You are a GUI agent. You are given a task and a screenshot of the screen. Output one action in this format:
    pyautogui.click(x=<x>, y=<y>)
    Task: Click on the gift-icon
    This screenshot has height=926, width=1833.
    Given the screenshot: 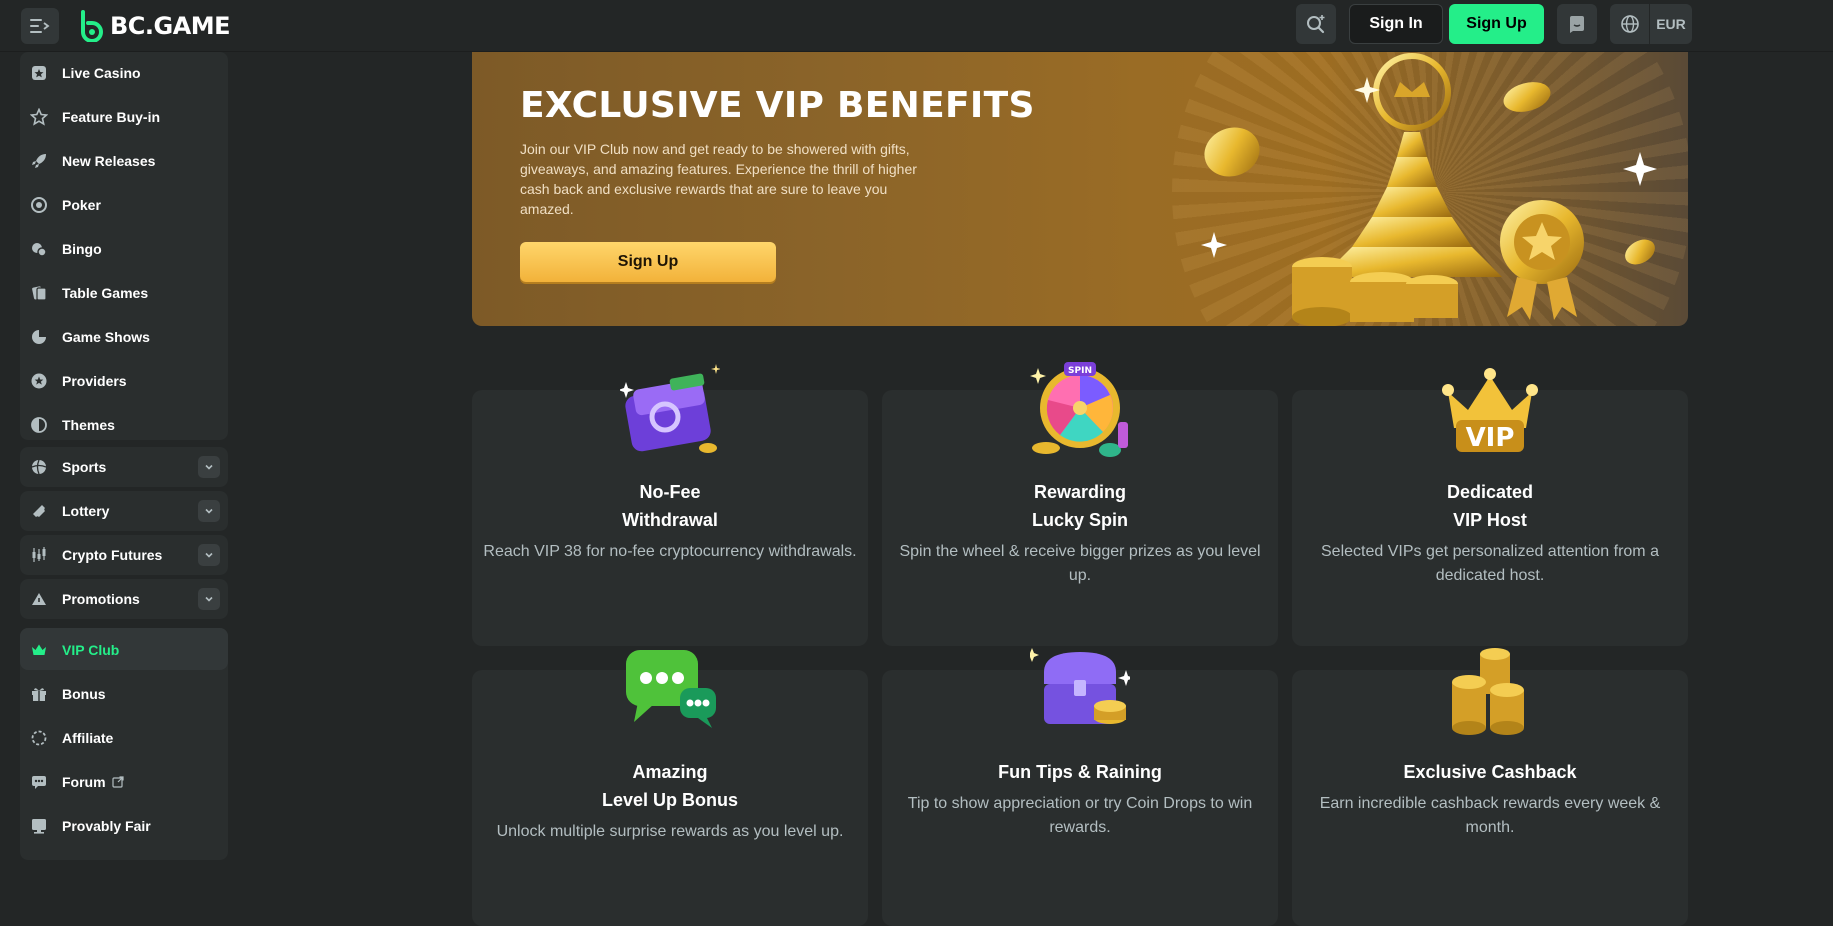 What is the action you would take?
    pyautogui.click(x=39, y=694)
    